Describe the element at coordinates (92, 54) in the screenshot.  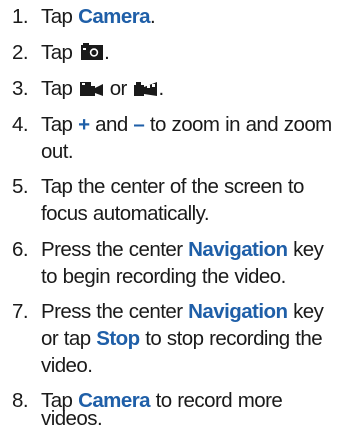
I see `camera-mode-icon` at that location.